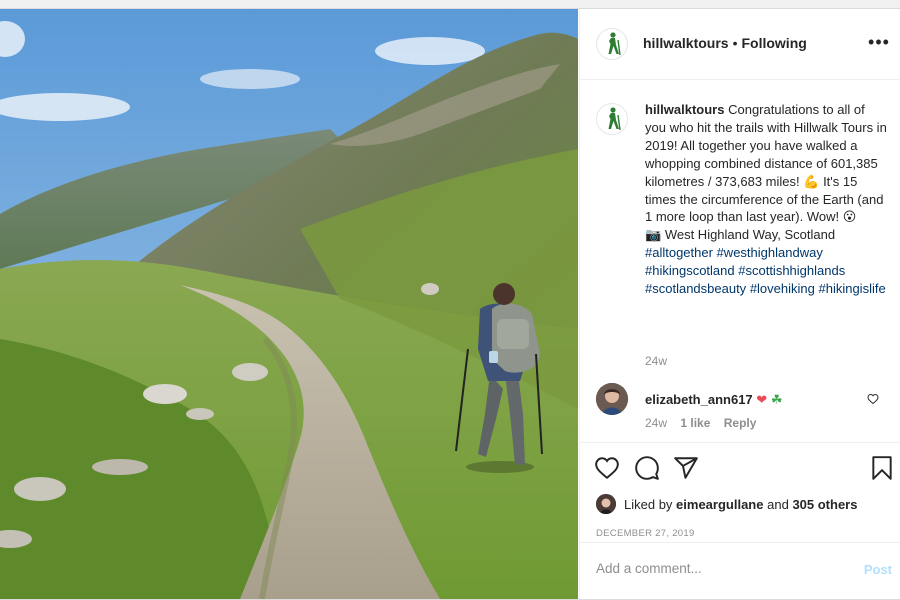 The width and height of the screenshot is (900, 600). I want to click on caption-timestamp: 24w, so click(656, 361).